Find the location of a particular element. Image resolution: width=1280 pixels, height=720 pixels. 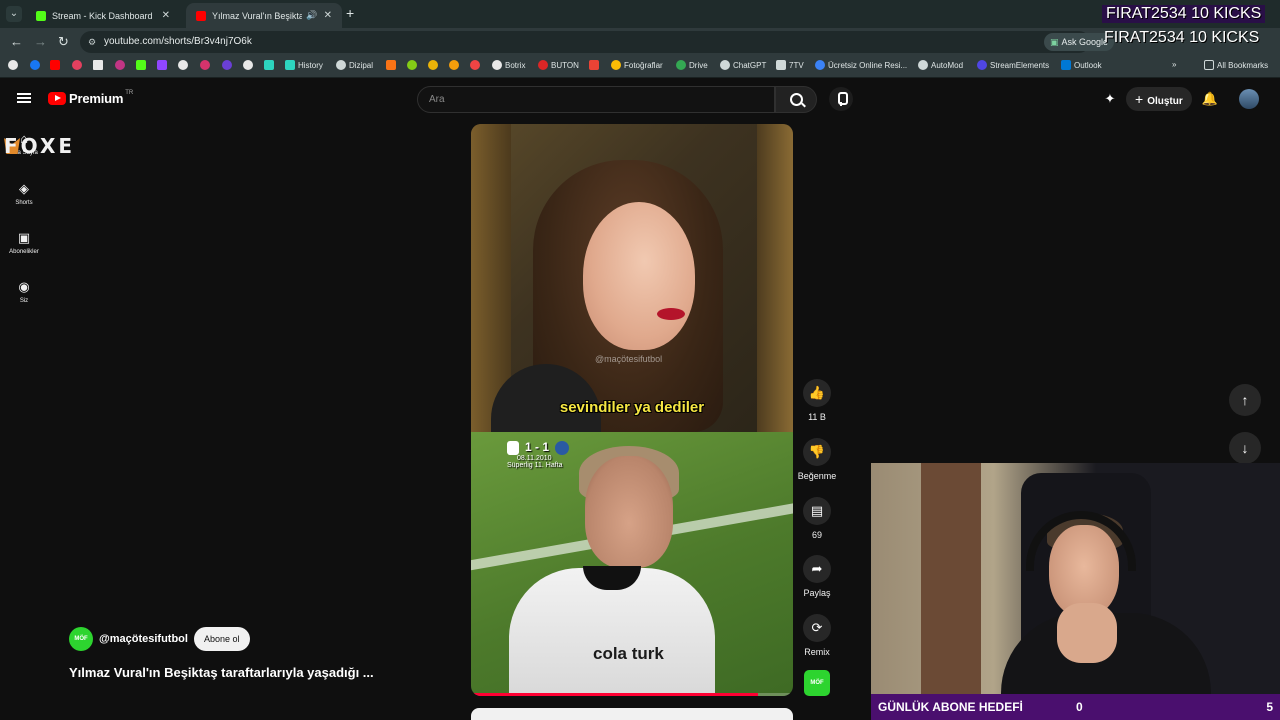

kick-favicon-icon is located at coordinates (41, 15).